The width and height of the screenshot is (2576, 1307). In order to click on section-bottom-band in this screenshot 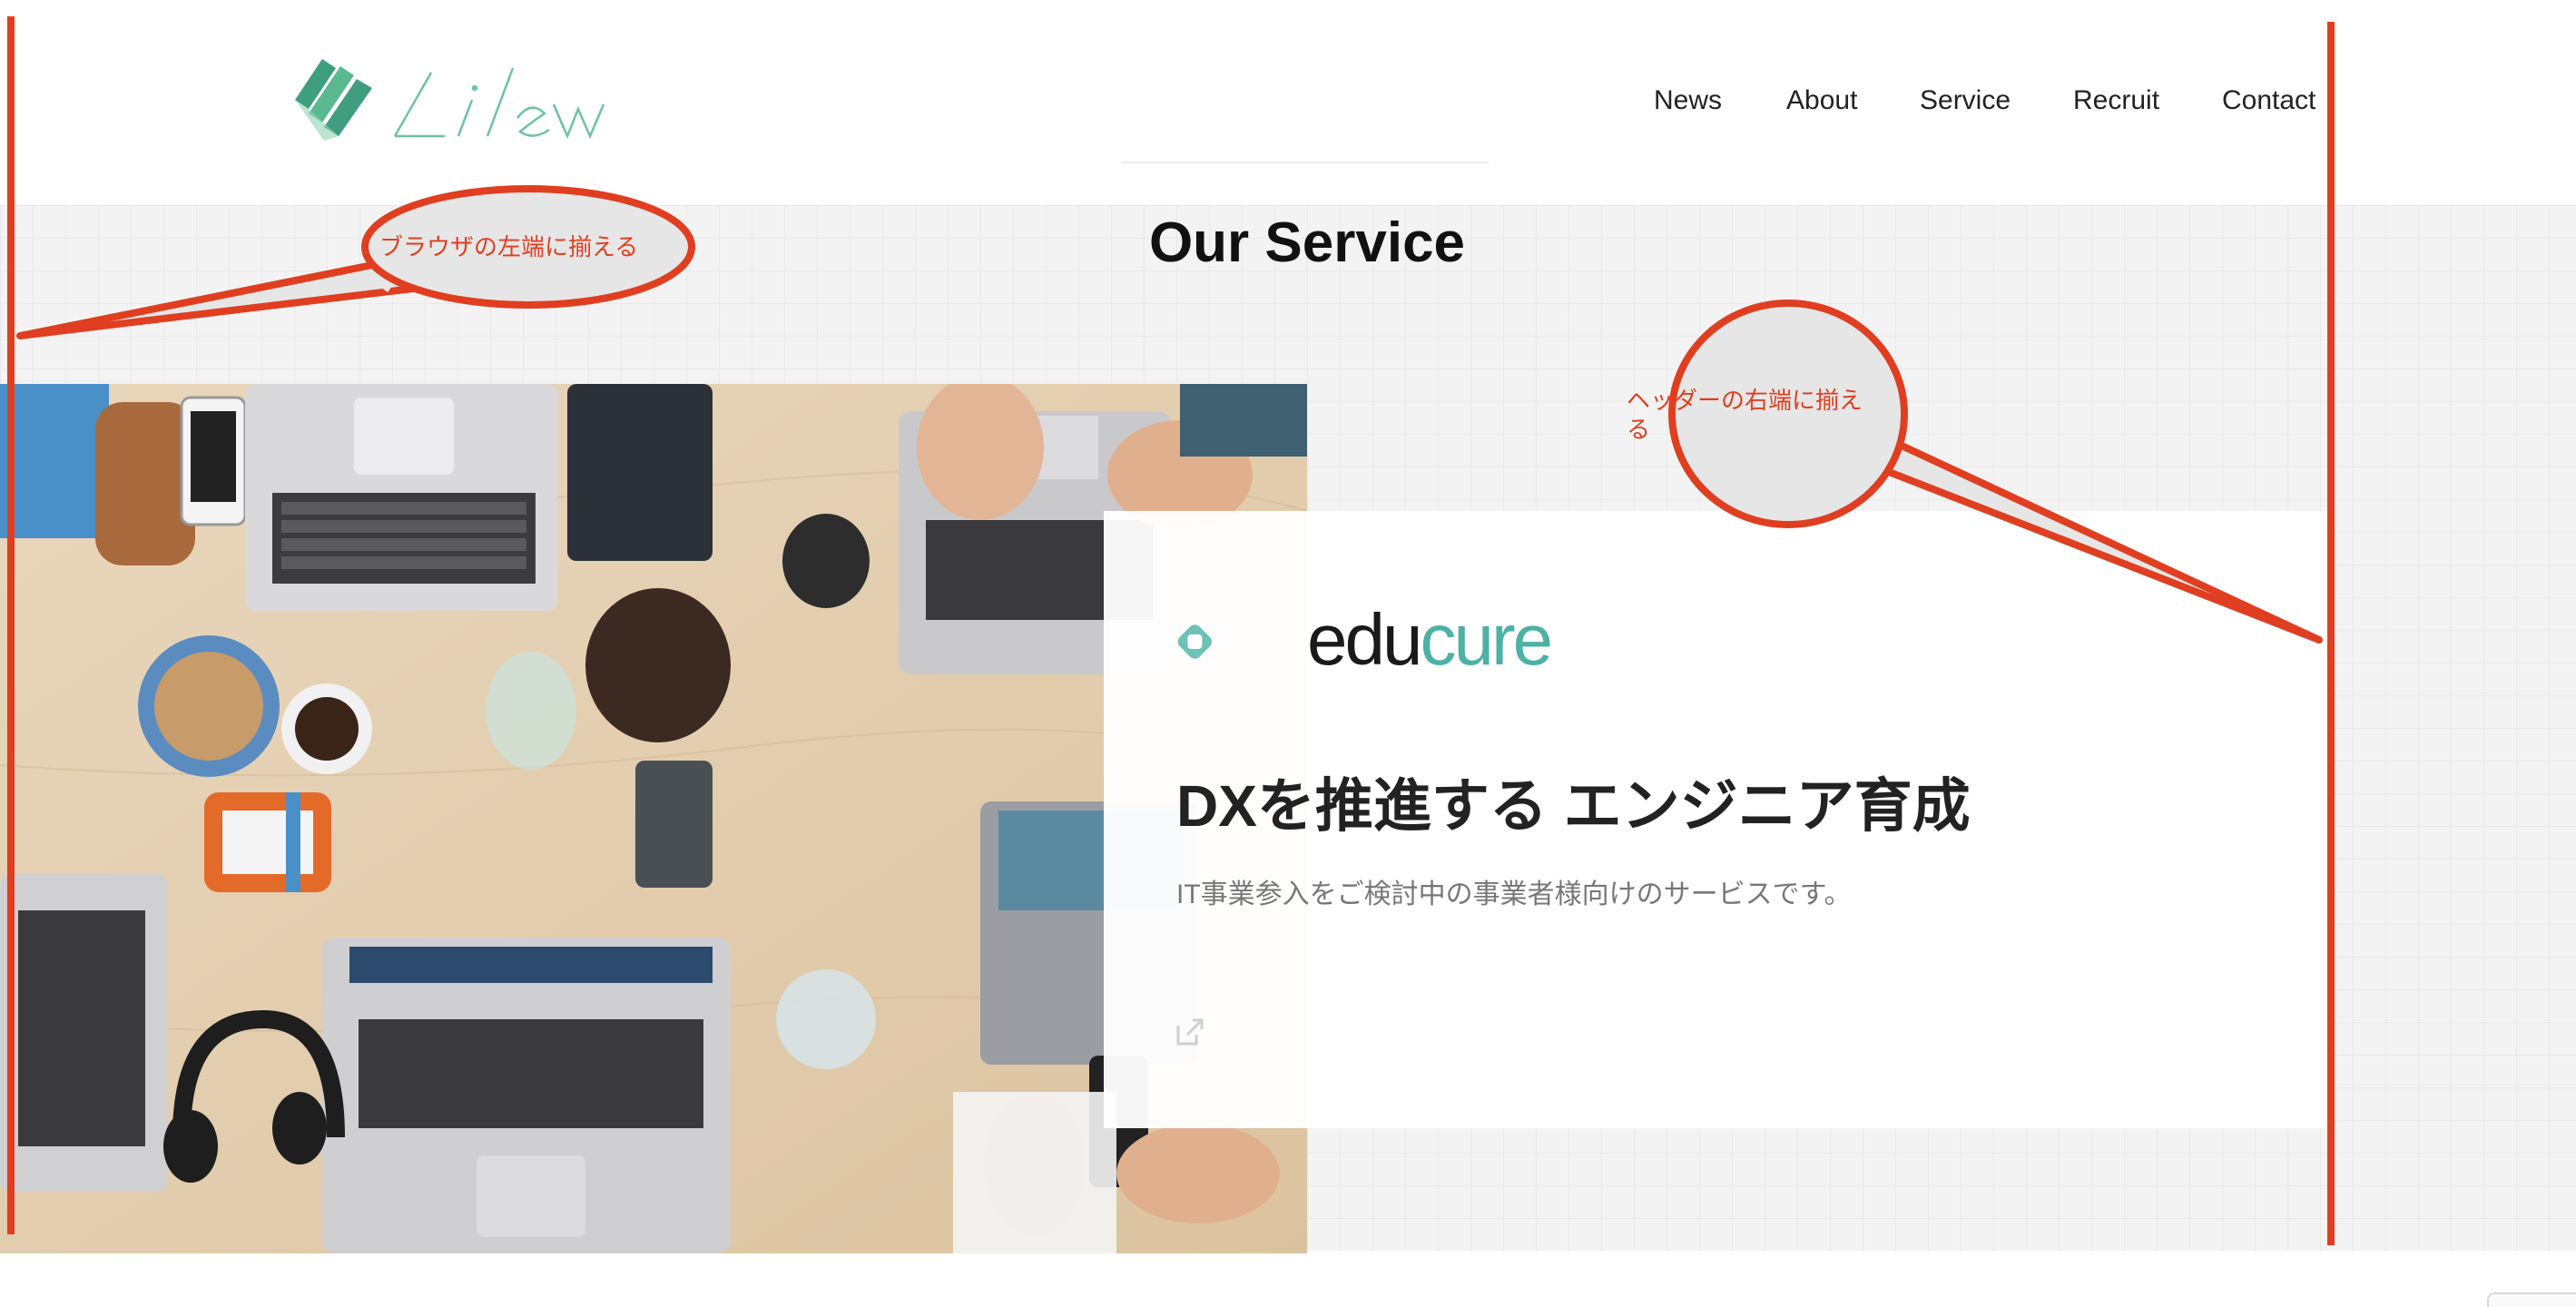, I will do `click(1288, 1279)`.